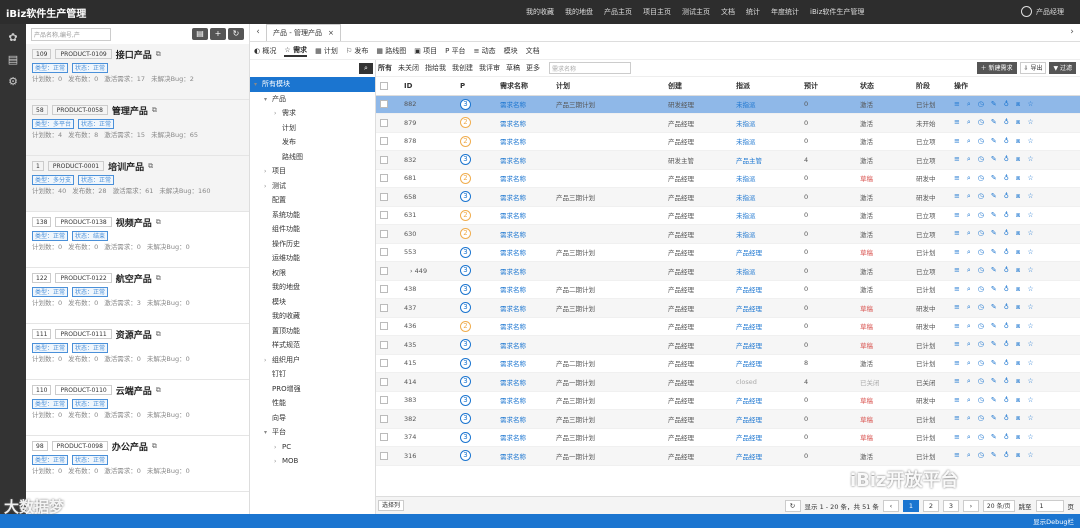 The width and height of the screenshot is (1080, 528). I want to click on cell-assignee: 产品经理, so click(766, 456).